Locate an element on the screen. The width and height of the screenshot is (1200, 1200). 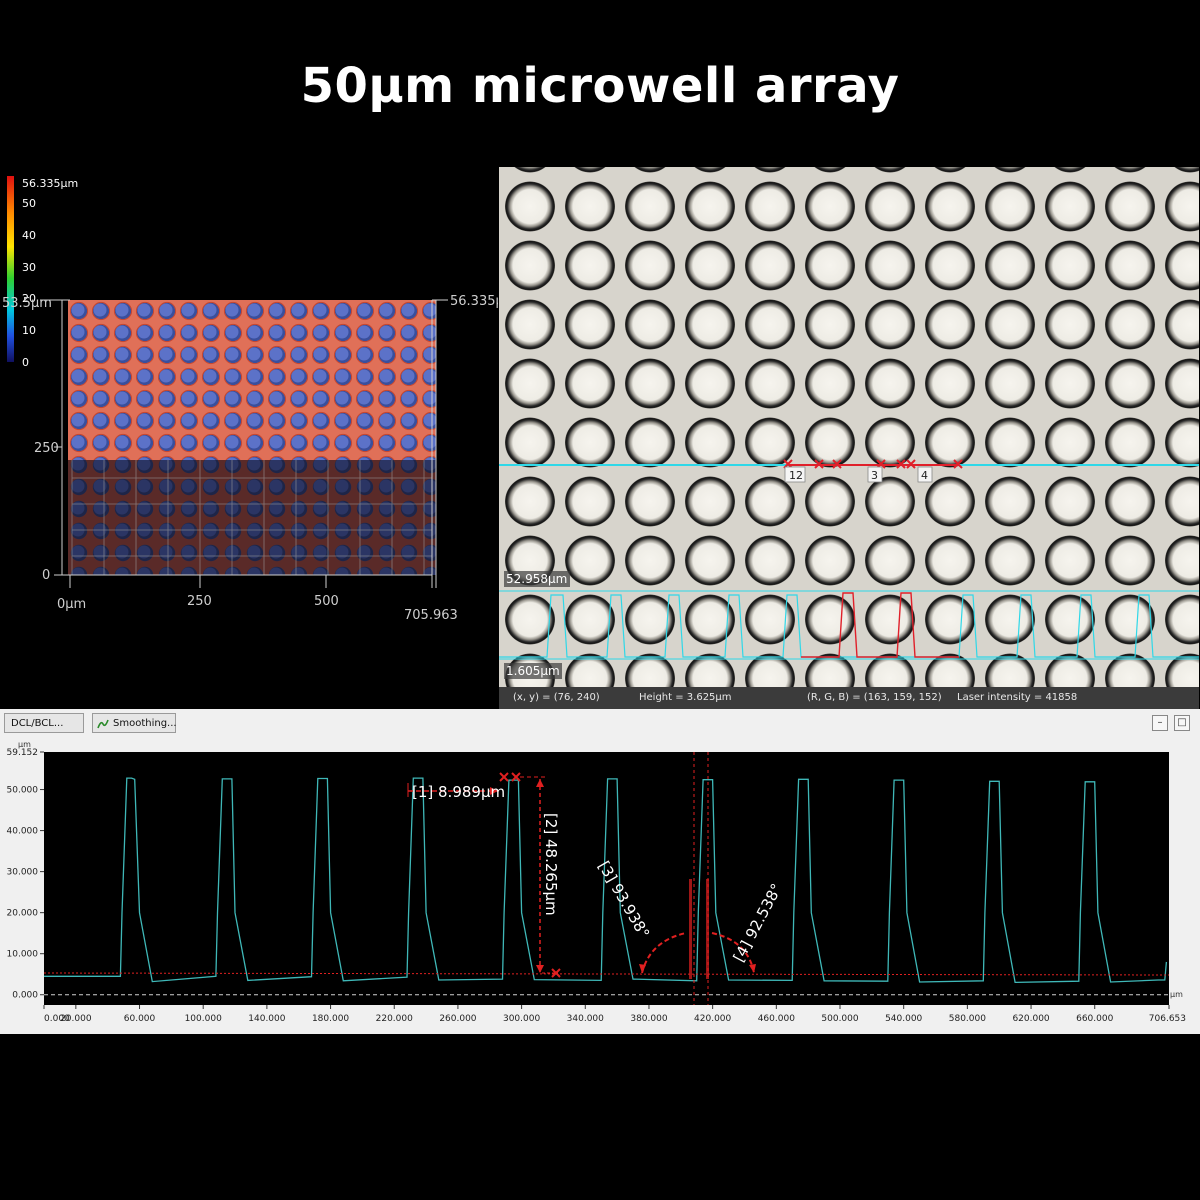
marker-label: 3 is located at coordinates (874, 475).